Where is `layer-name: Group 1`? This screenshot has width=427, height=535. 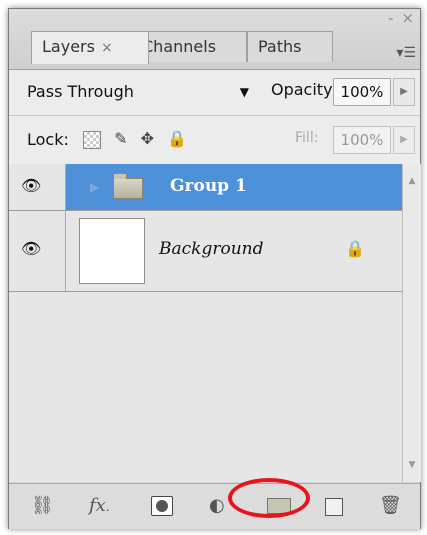
layer-name: Group 1 is located at coordinates (208, 186).